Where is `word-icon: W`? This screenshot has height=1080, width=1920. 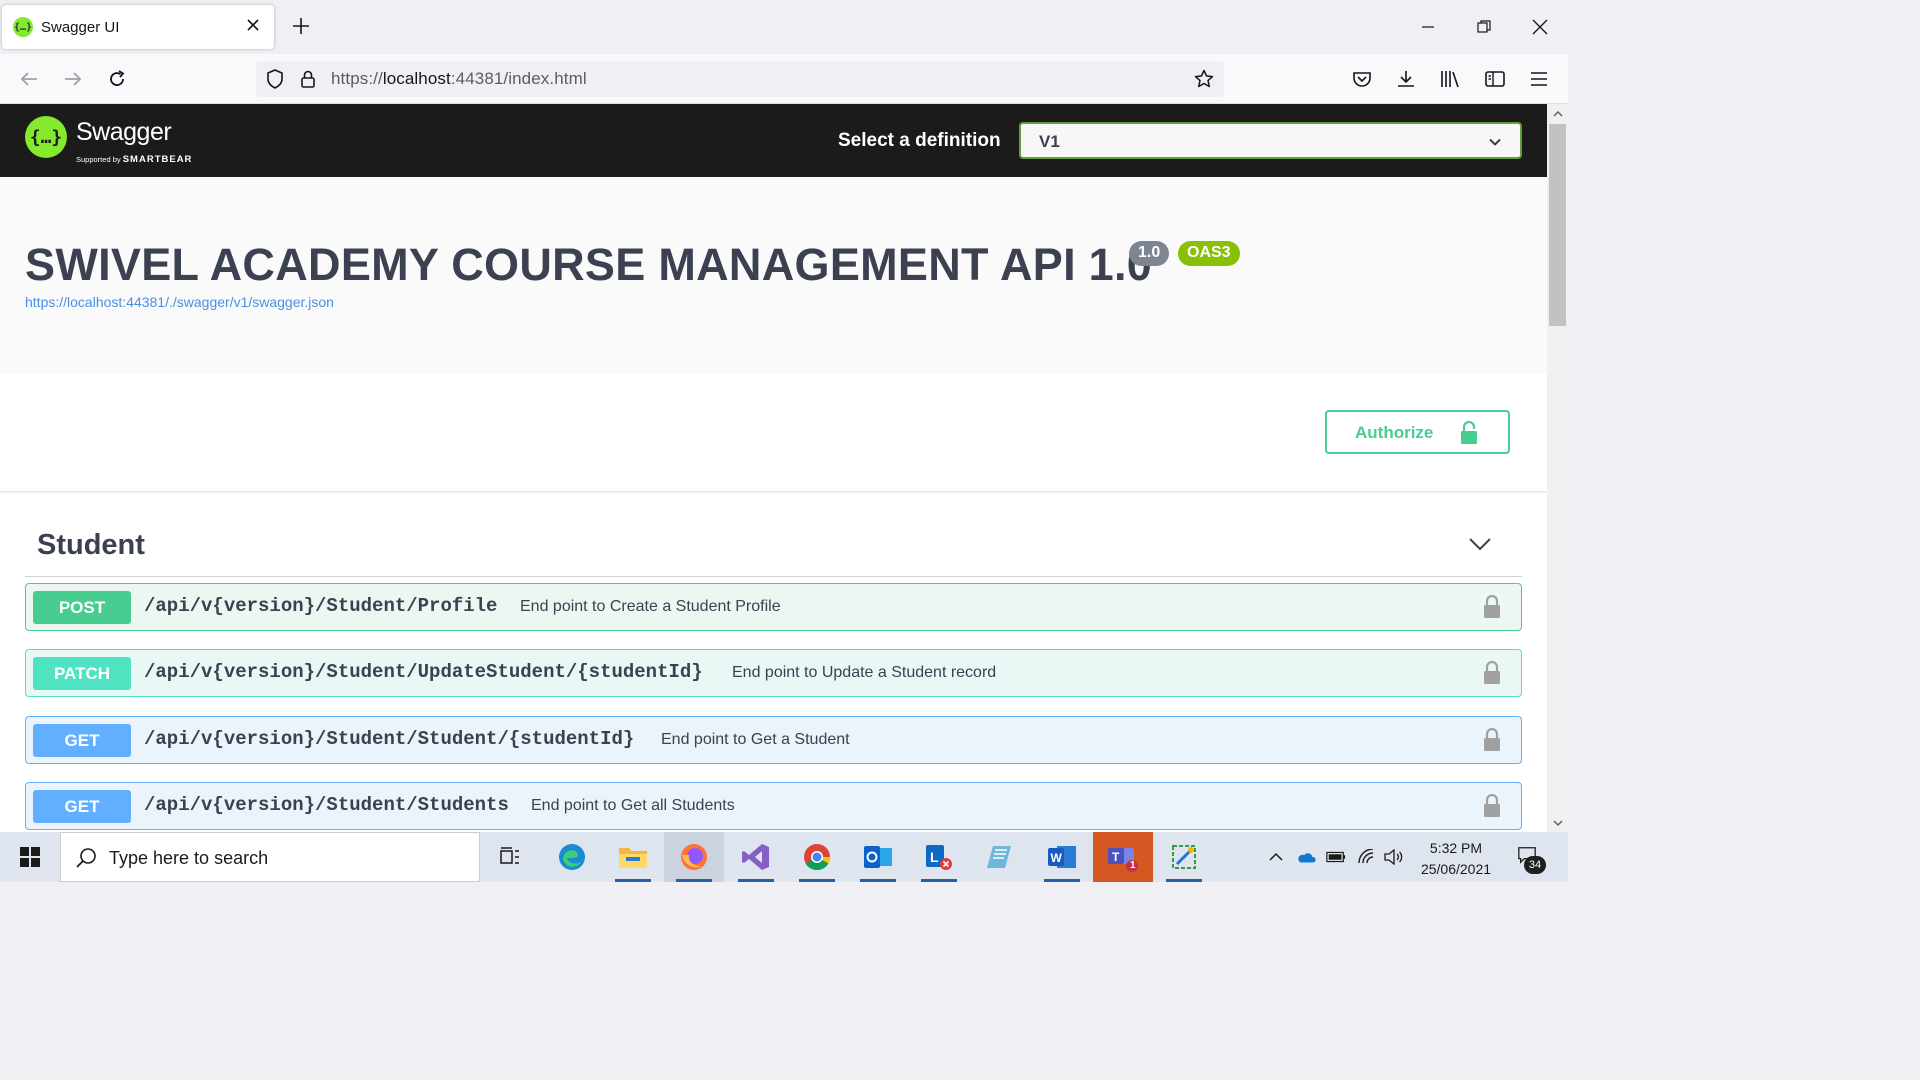
word-icon: W is located at coordinates (1062, 857).